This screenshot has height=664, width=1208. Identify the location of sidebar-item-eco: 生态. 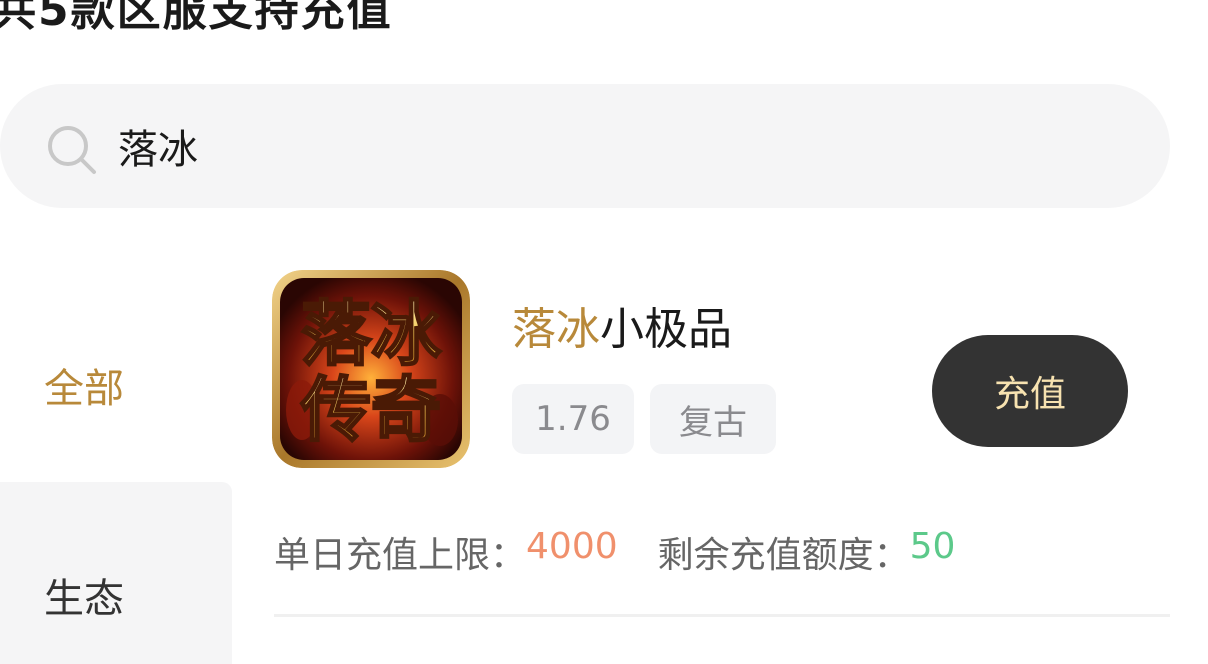
(116, 573).